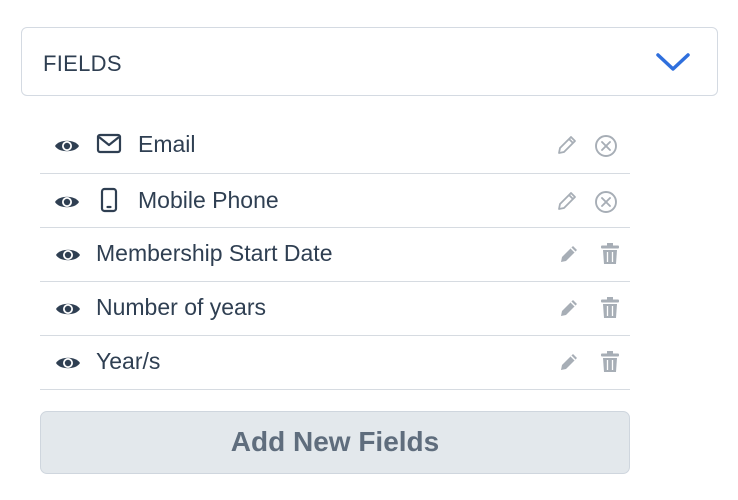  I want to click on field-label: Year/s, so click(128, 361).